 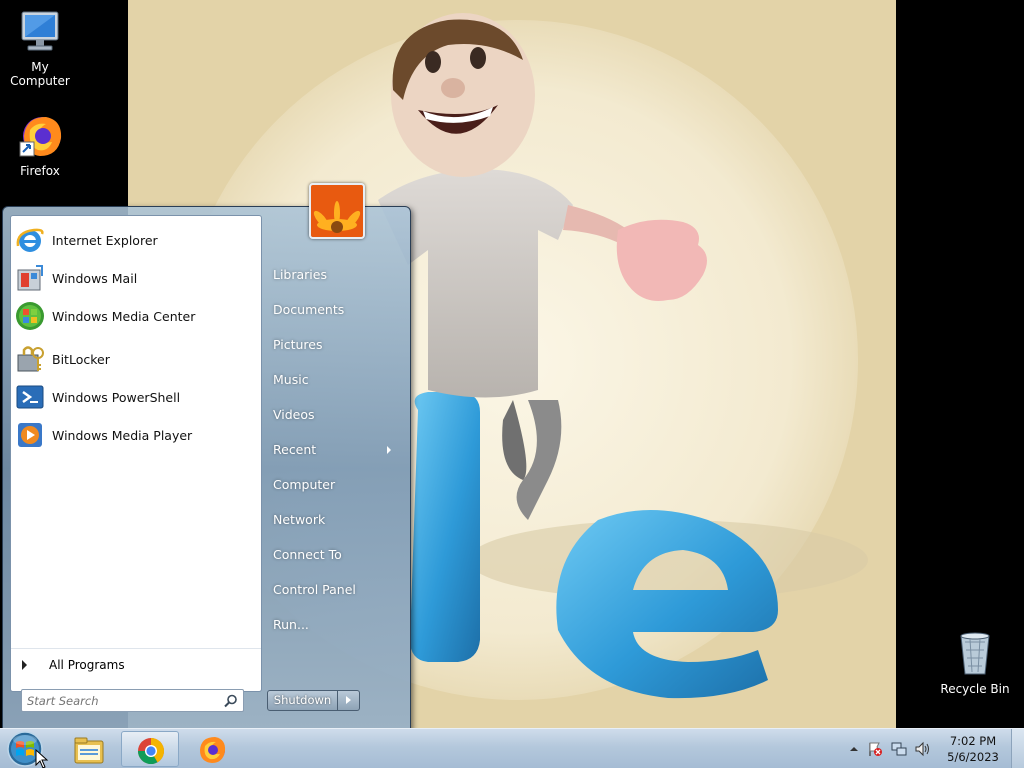 I want to click on submenu-arrow-icon, so click(x=389, y=450).